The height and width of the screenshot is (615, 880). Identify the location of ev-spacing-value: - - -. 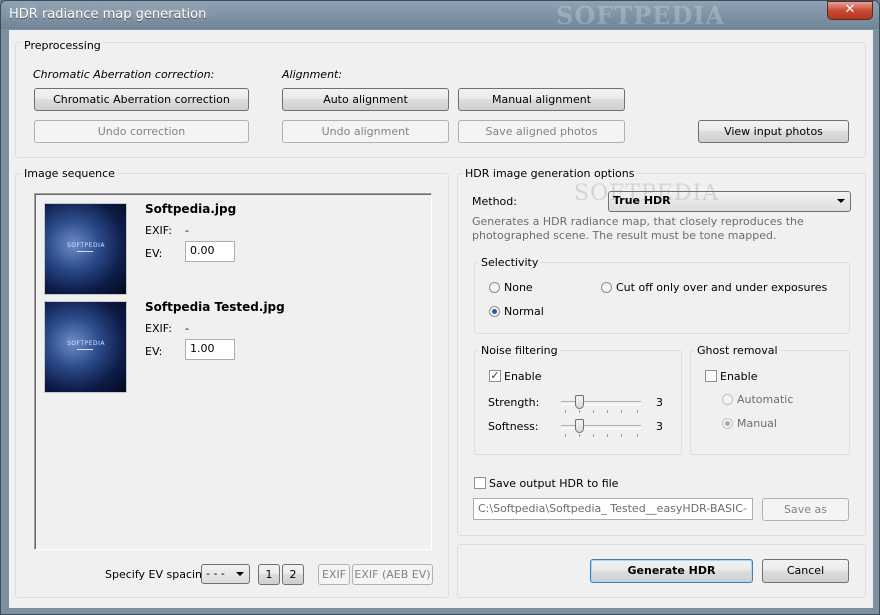
(215, 573).